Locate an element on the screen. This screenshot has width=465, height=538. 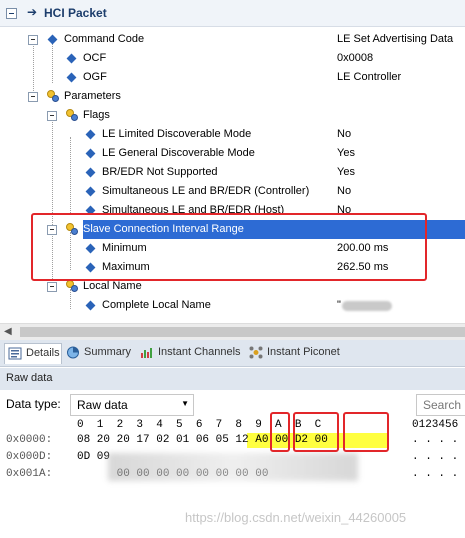
tab-details: Details is located at coordinates (33, 353).